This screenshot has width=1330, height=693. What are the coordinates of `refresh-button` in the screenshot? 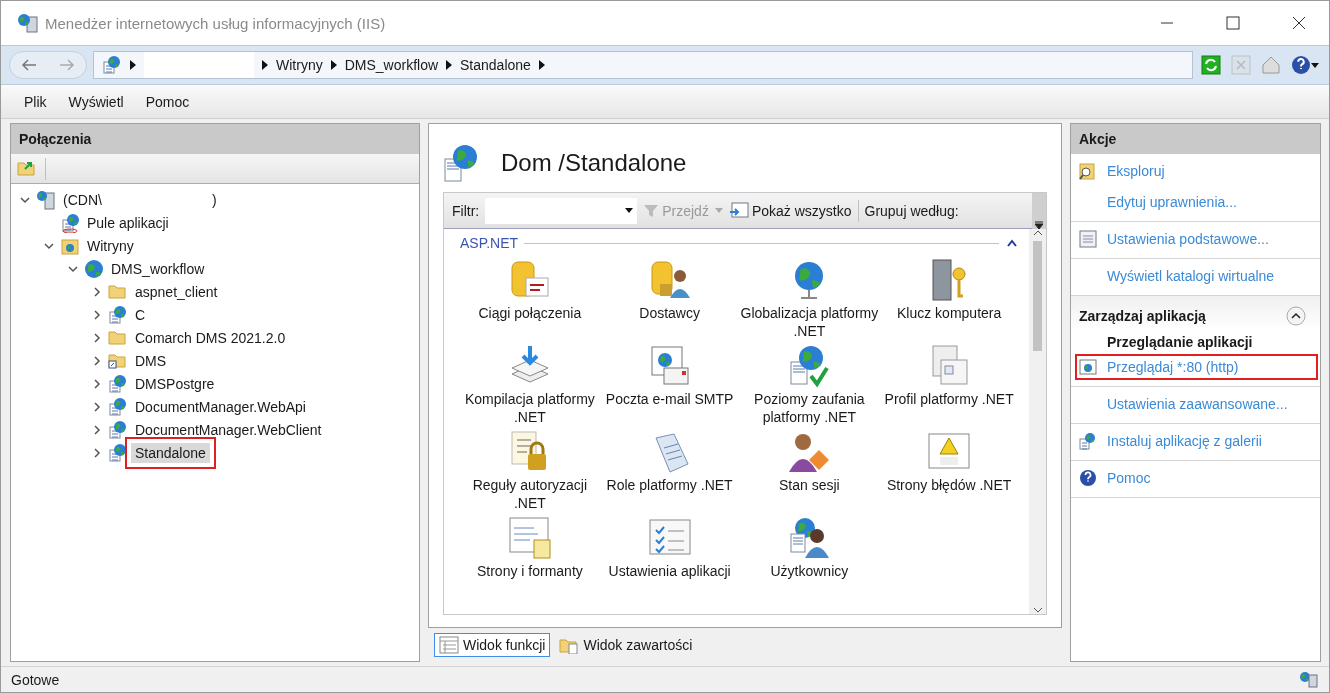 It's located at (1211, 65).